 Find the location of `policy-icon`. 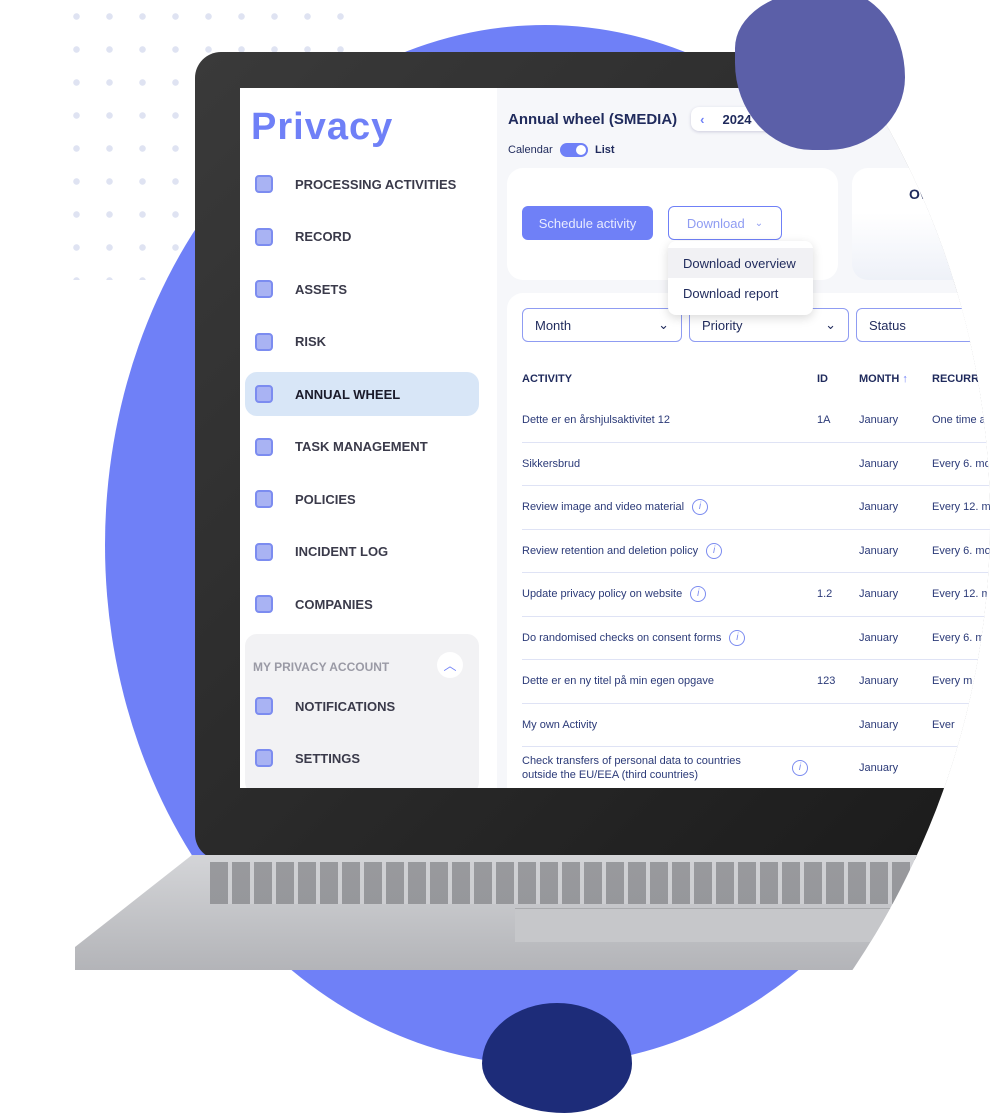

policy-icon is located at coordinates (264, 499).